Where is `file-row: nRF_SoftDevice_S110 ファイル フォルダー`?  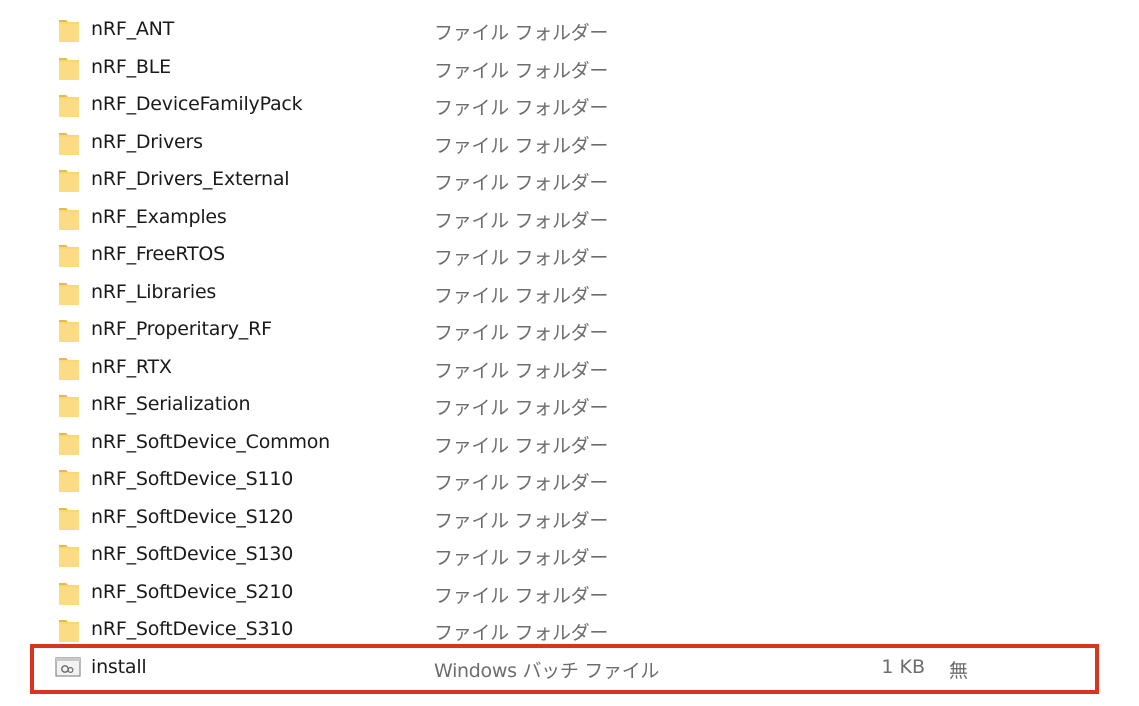 file-row: nRF_SoftDevice_S110 ファイル フォルダー is located at coordinates (569, 480).